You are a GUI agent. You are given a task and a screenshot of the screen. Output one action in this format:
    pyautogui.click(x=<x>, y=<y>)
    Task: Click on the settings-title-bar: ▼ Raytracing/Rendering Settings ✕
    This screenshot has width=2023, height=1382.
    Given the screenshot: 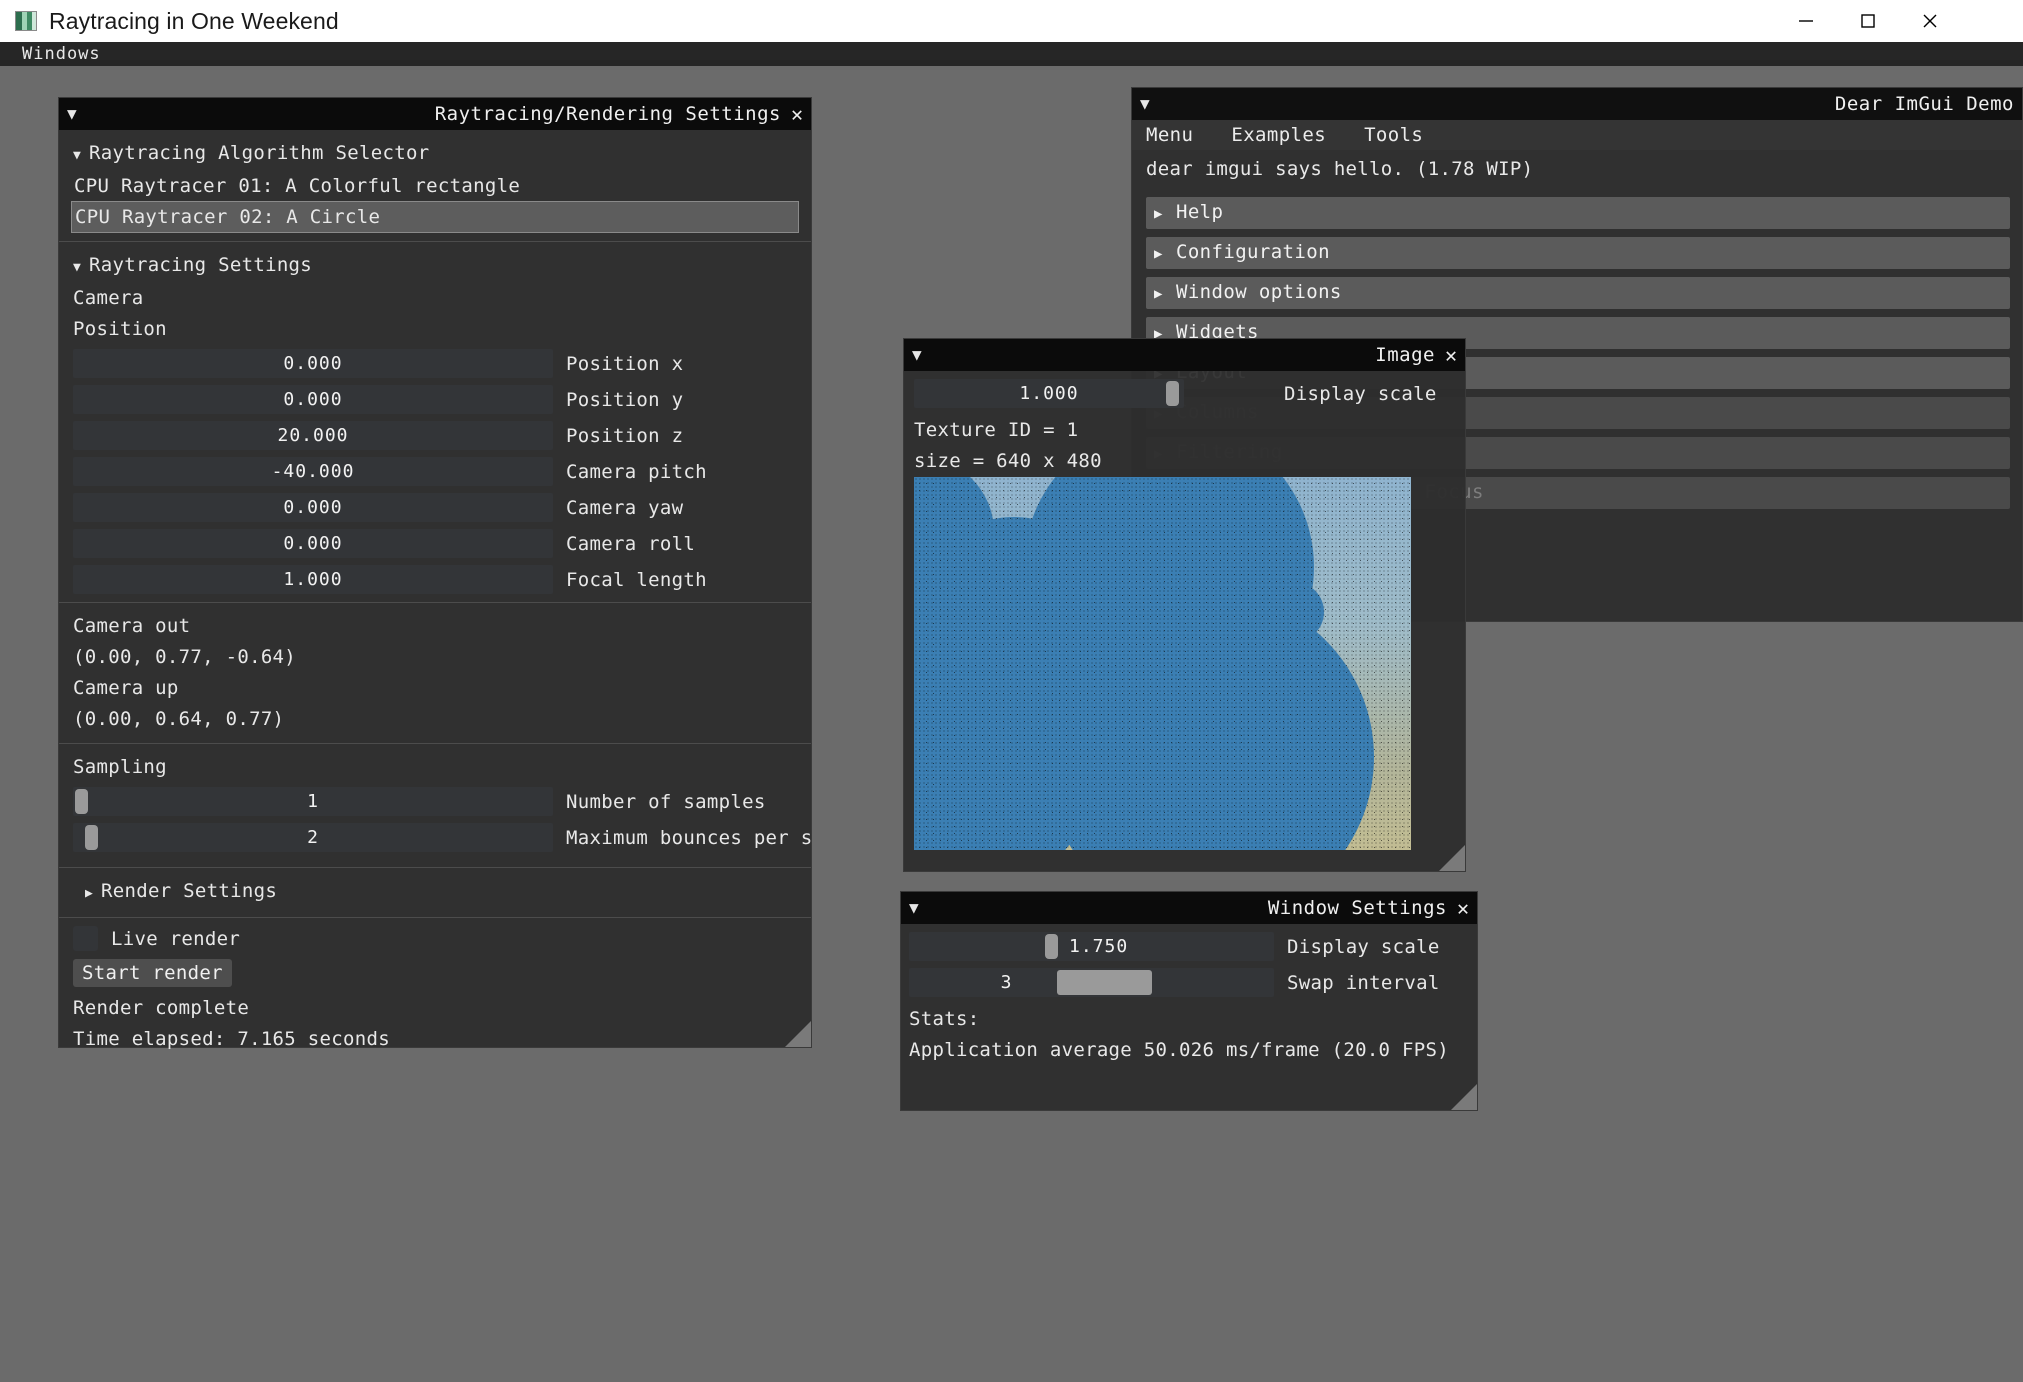 What is the action you would take?
    pyautogui.click(x=435, y=114)
    